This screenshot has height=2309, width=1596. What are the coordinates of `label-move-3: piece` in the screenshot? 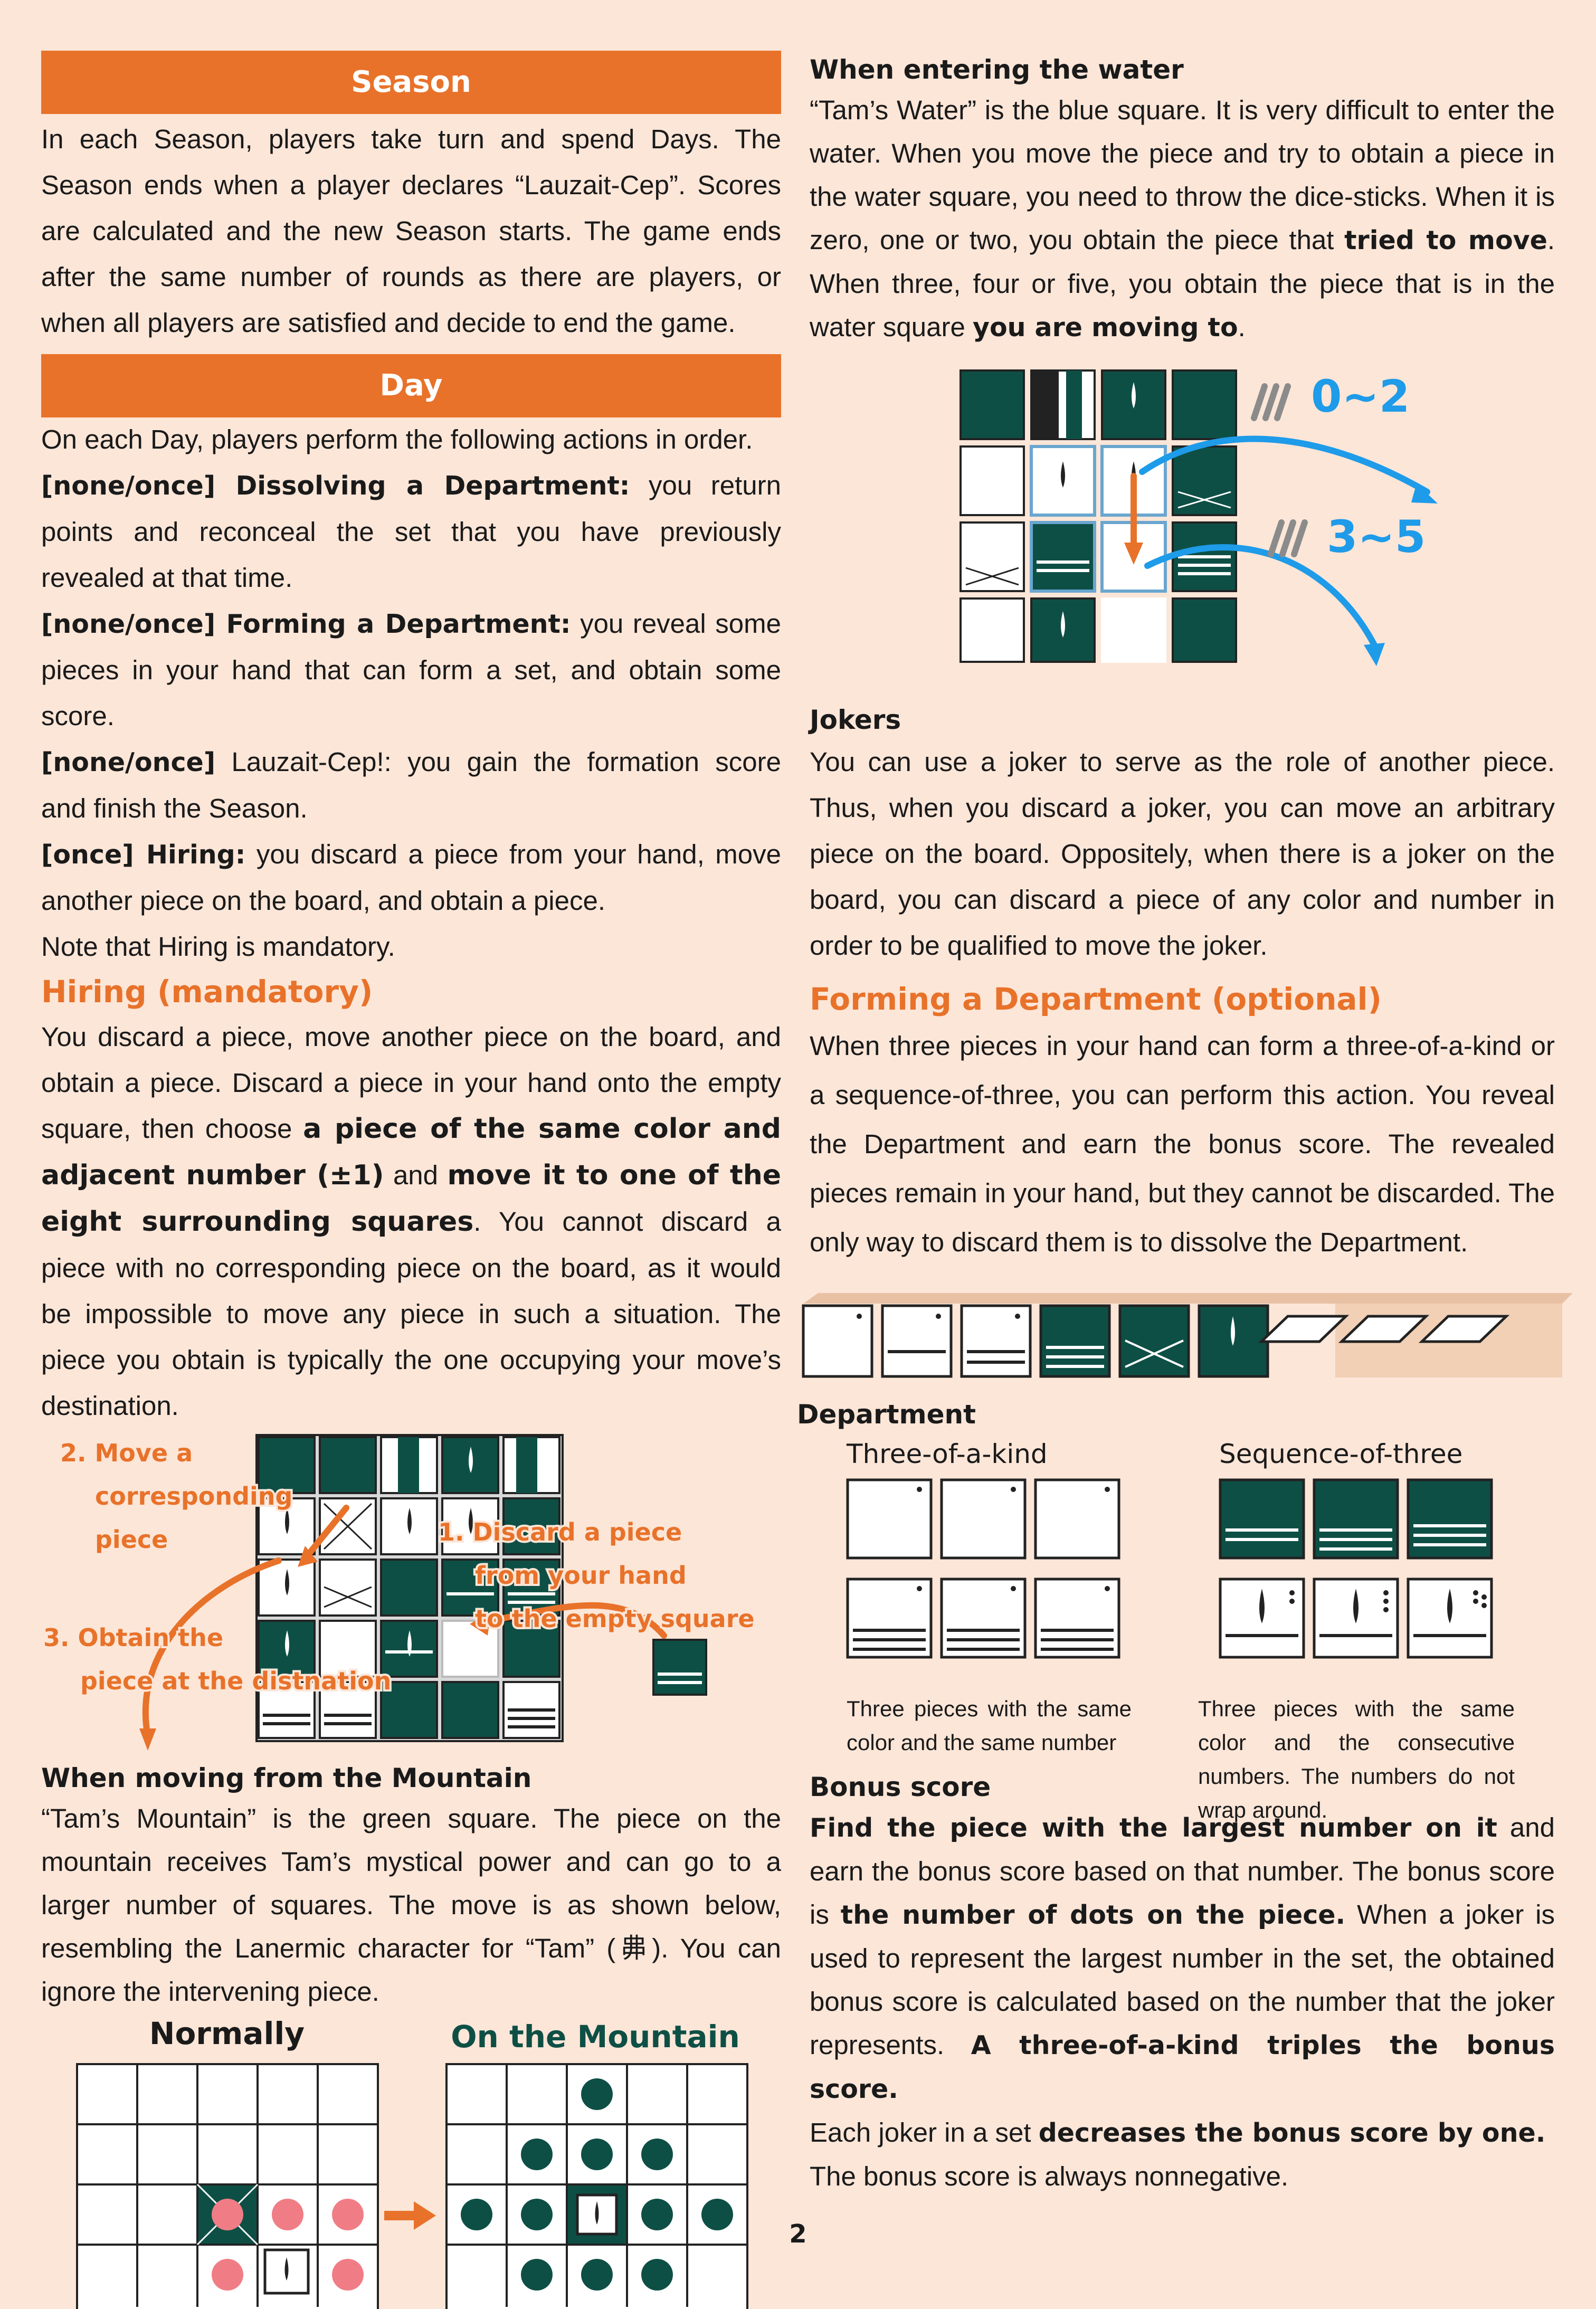 It's located at (131, 1539).